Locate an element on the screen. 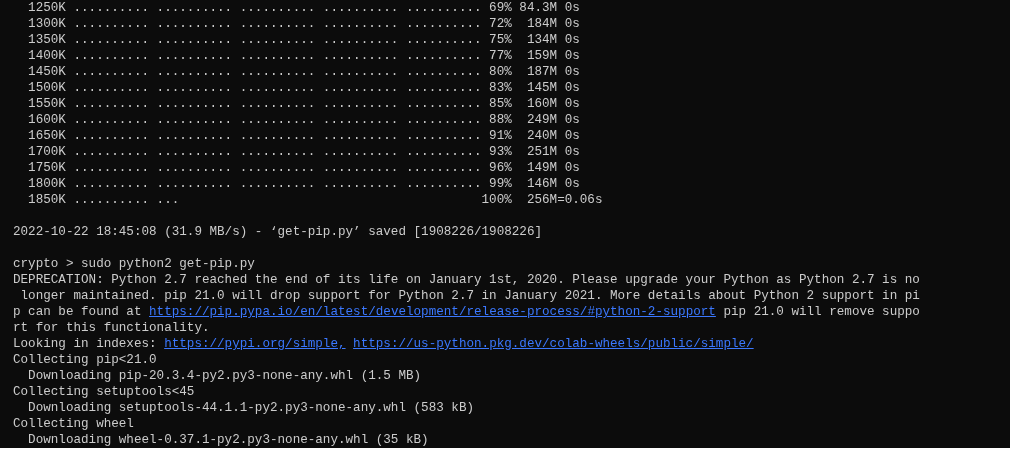 Image resolution: width=1024 pixels, height=452 pixels. terminal-line: rt for this functionality. is located at coordinates (112, 328).